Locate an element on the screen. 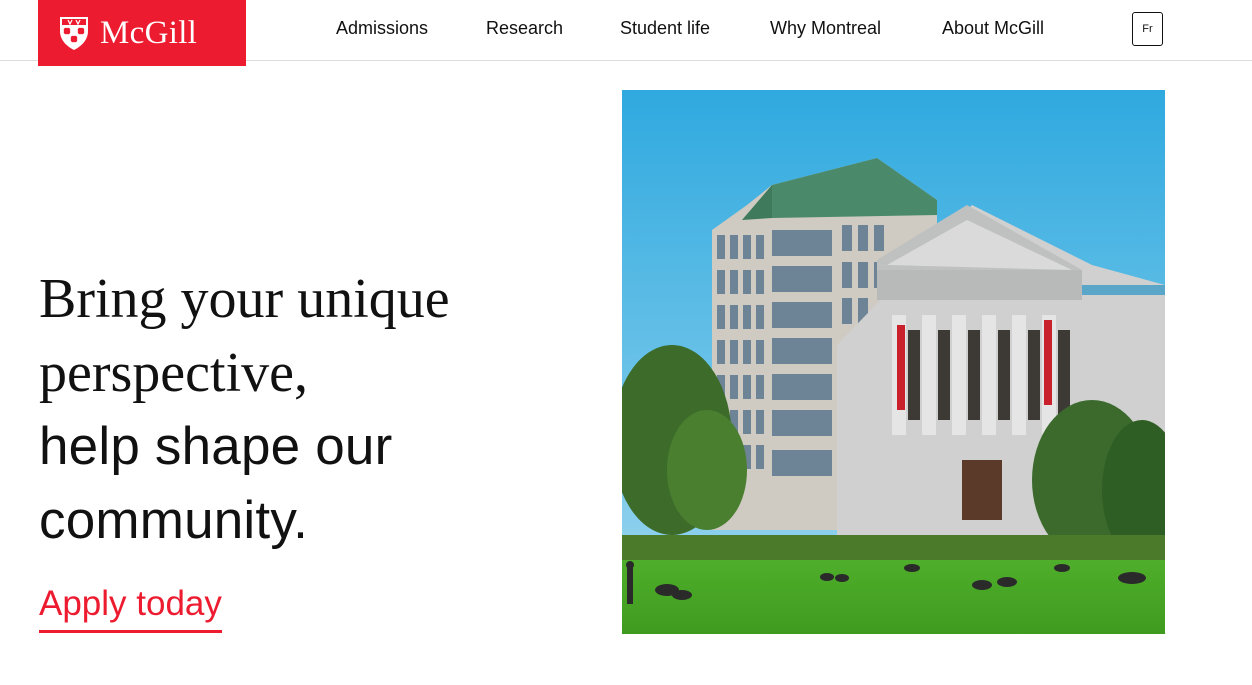  mcgill-shield-icon is located at coordinates (74, 33).